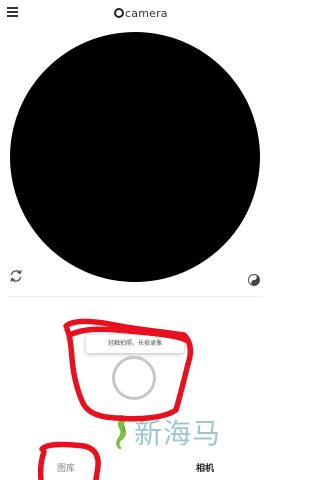 This screenshot has width=320, height=480. What do you see at coordinates (121, 432) in the screenshot?
I see `seahorse-logo-icon` at bounding box center [121, 432].